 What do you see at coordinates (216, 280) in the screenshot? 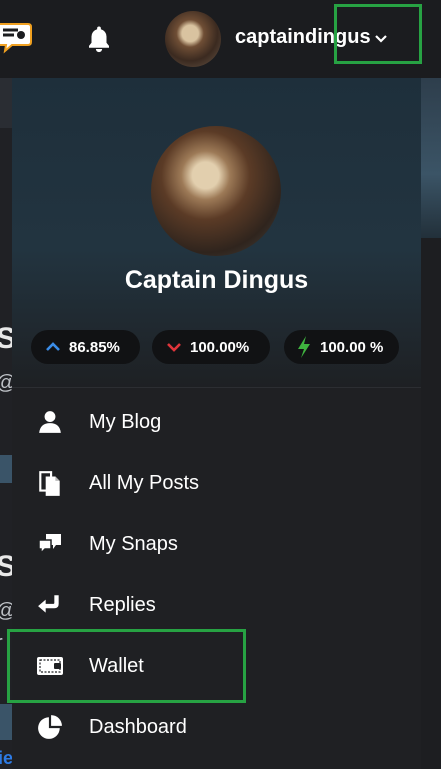
I see `profile-display-name: Captain Dingus` at bounding box center [216, 280].